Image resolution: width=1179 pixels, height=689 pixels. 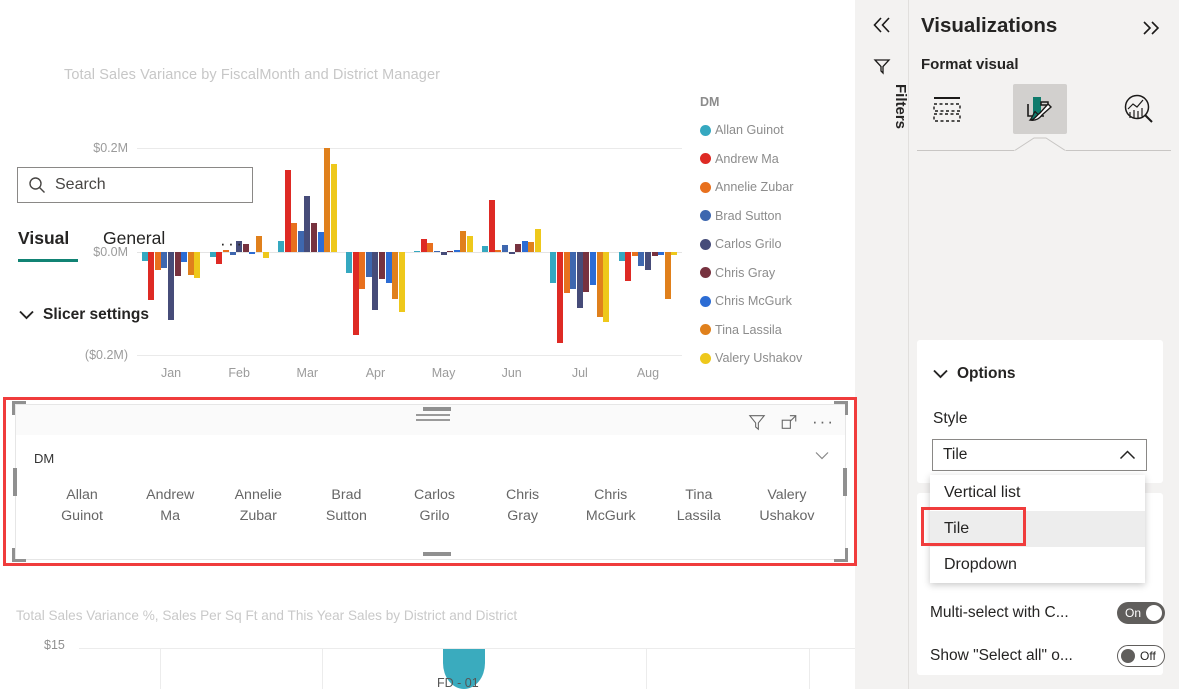 I want to click on multi-select-toggle: On, so click(x=1141, y=613).